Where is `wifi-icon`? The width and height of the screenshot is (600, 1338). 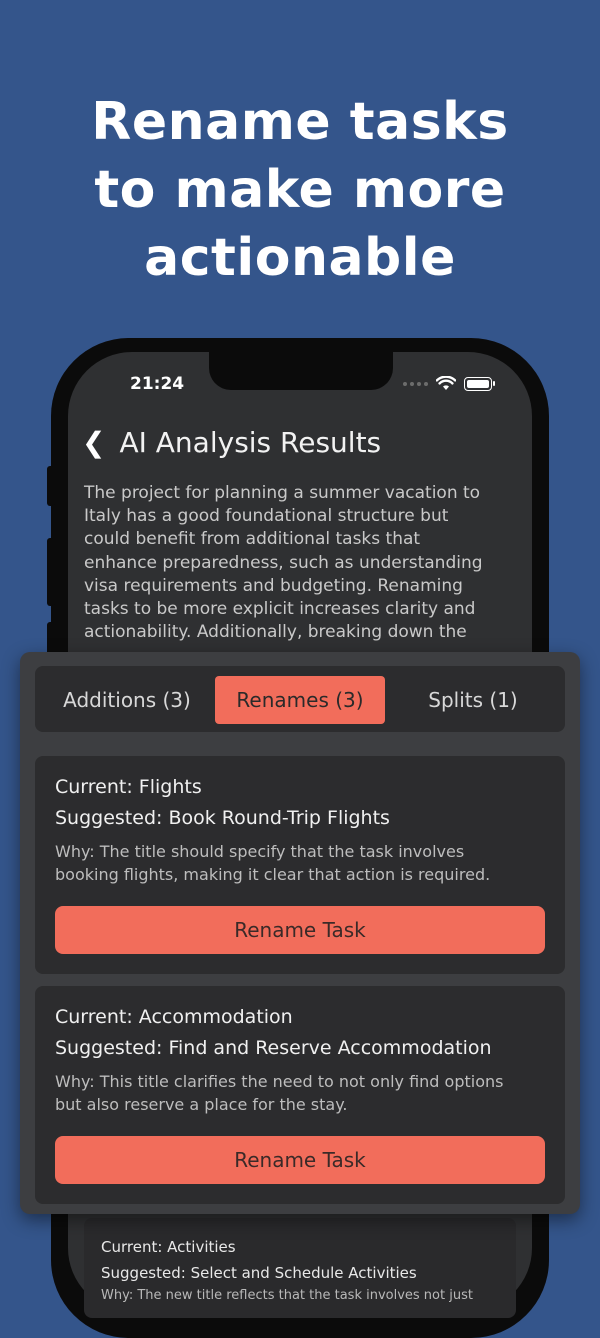
wifi-icon is located at coordinates (446, 383).